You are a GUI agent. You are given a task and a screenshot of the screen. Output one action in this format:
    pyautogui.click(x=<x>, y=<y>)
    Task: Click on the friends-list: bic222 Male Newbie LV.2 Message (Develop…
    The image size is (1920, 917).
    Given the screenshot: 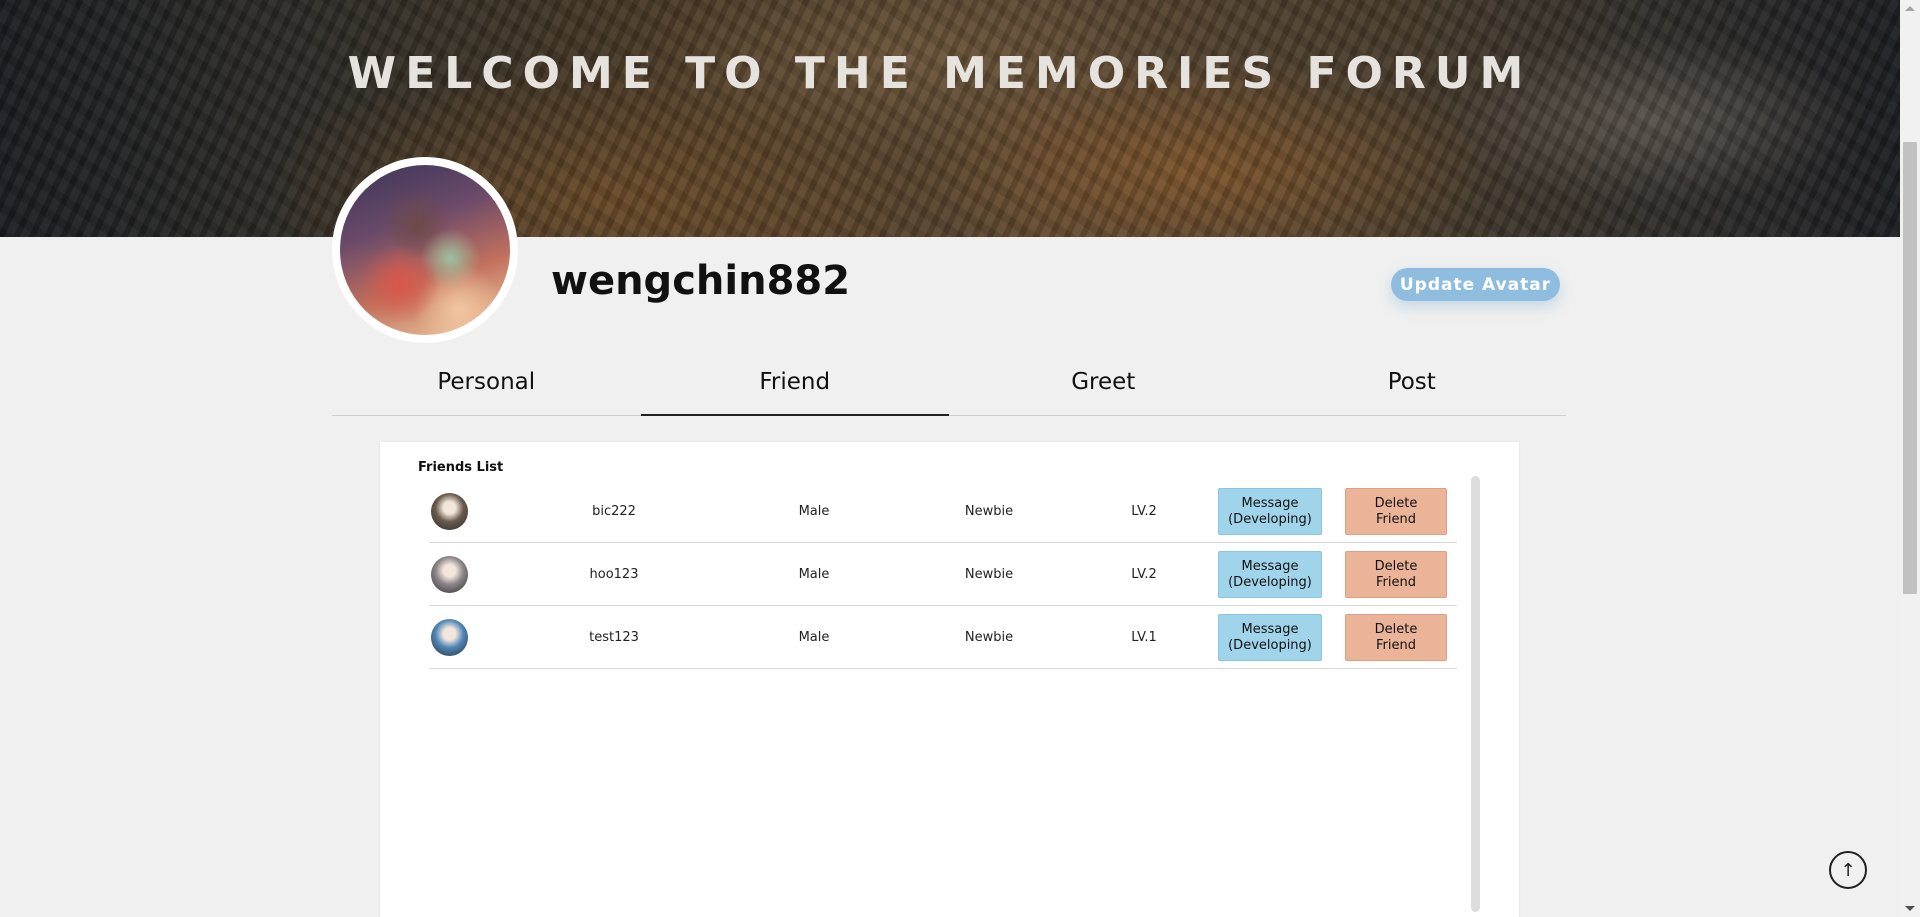 What is the action you would take?
    pyautogui.click(x=943, y=574)
    